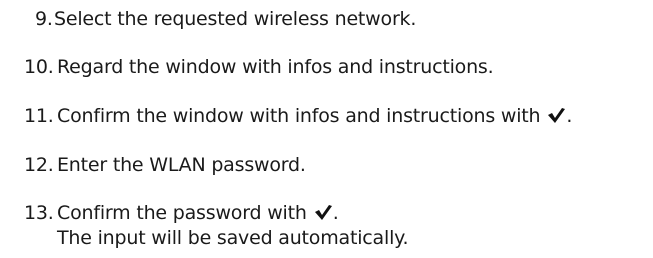 This screenshot has height=258, width=653. What do you see at coordinates (233, 238) in the screenshot?
I see `step-13-note: The input will be saved automatically.` at bounding box center [233, 238].